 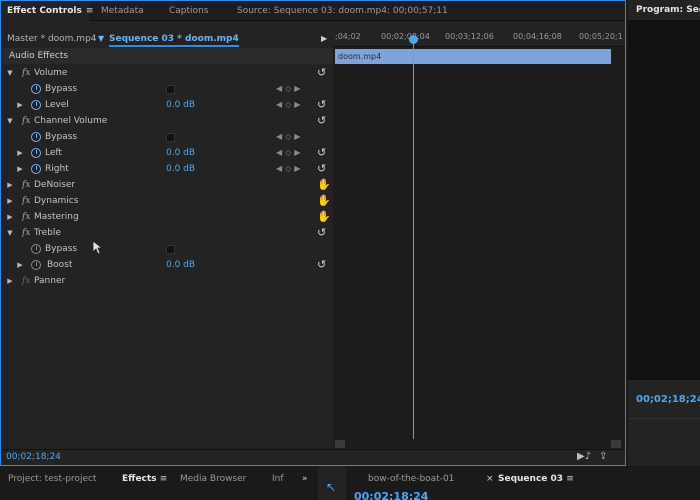 I want to click on tab-project: Project: test-project, so click(x=52, y=479).